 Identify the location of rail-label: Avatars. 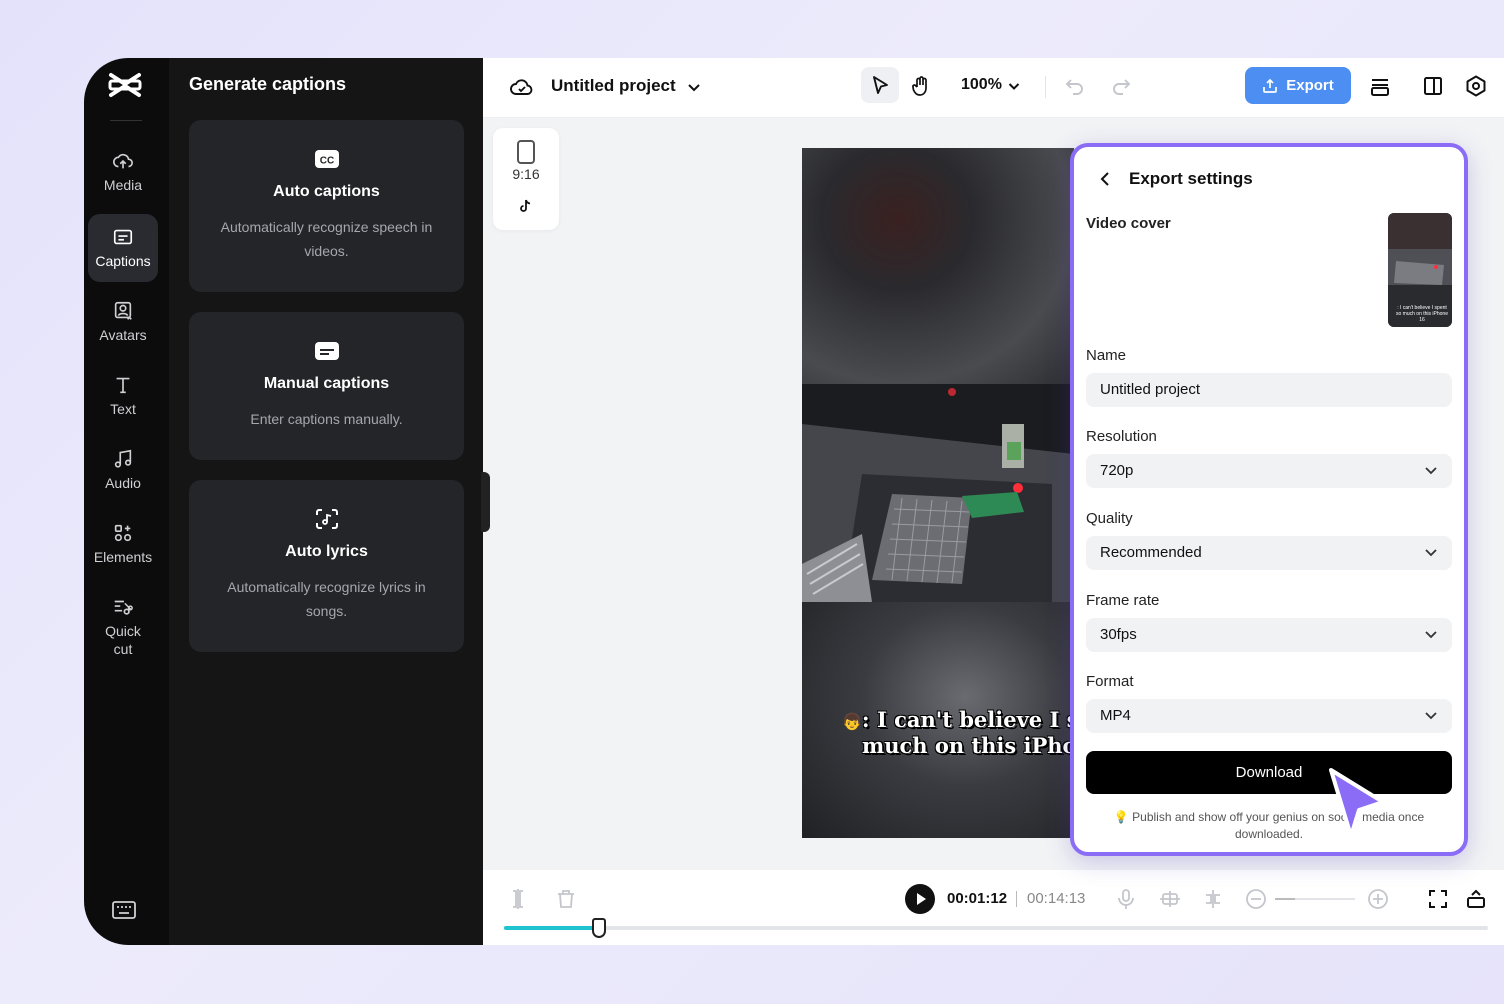
(123, 335).